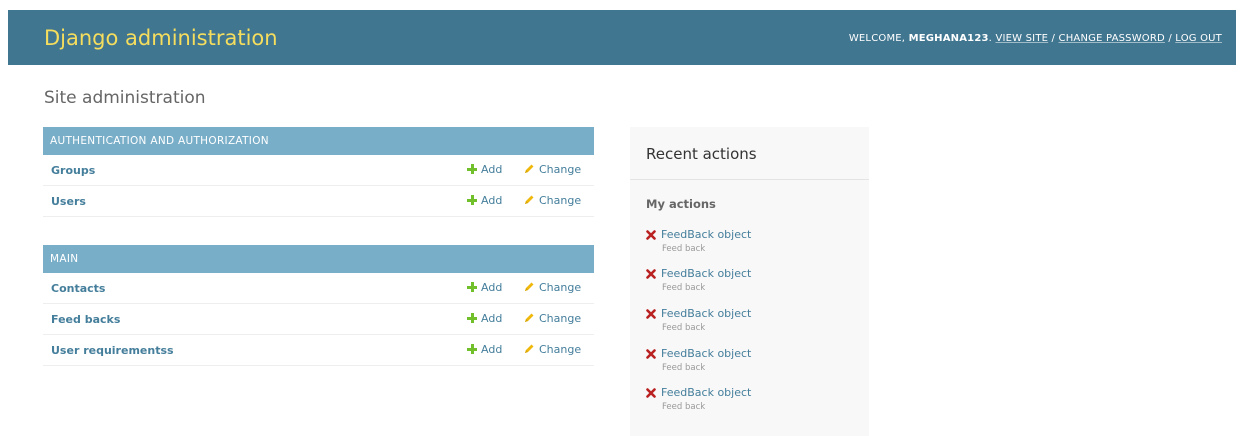 The image size is (1253, 436). I want to click on change-contacts-link: Change, so click(552, 287).